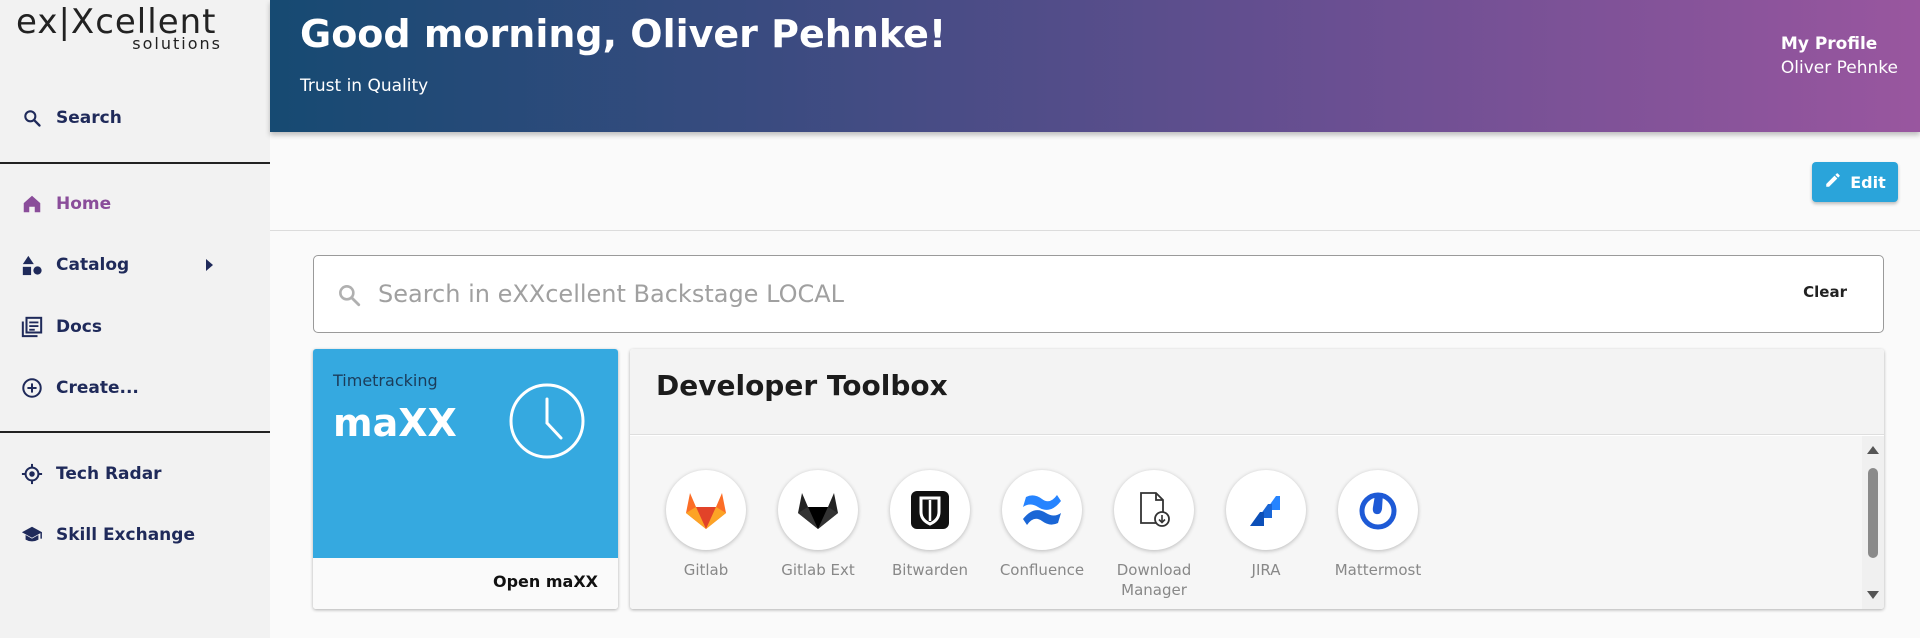 This screenshot has height=638, width=1920. What do you see at coordinates (1028, 294) in the screenshot?
I see `search-input` at bounding box center [1028, 294].